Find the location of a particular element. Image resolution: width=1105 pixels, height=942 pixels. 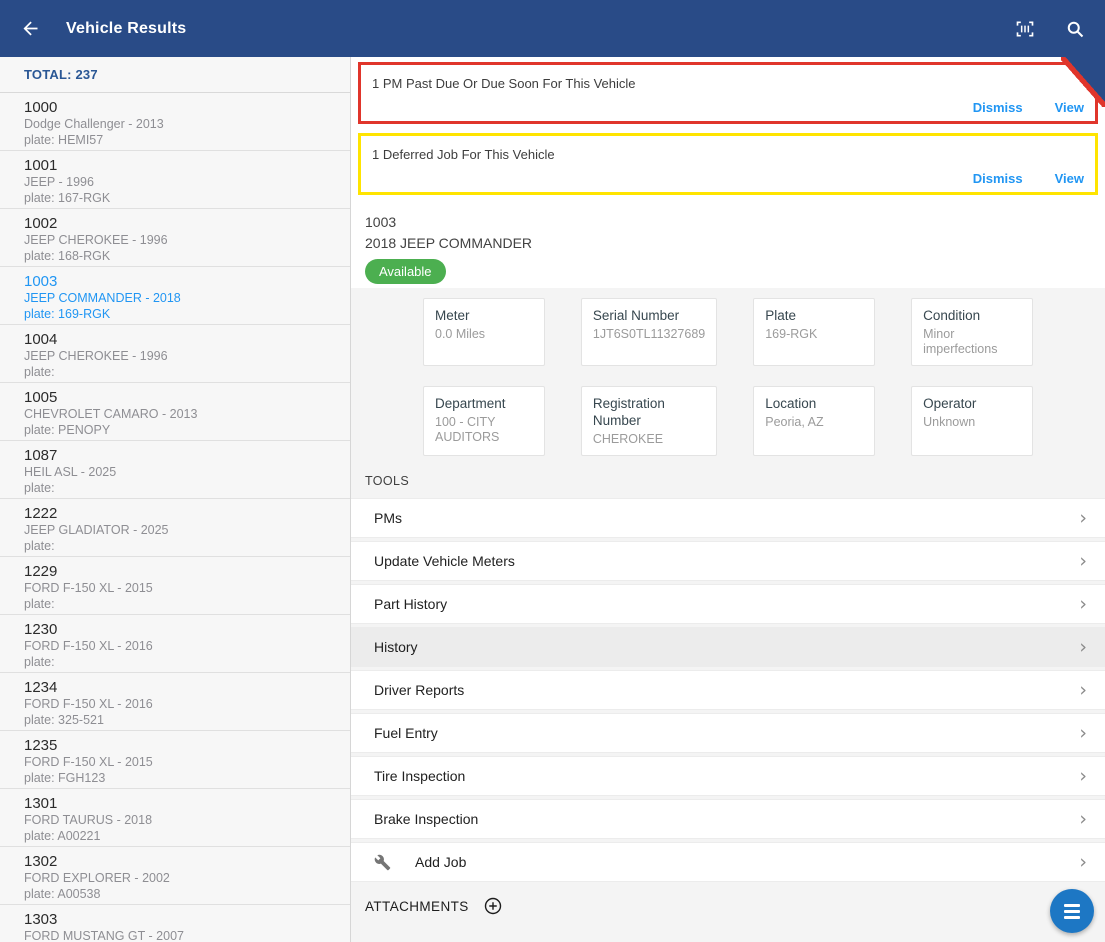

back-arrow-icon is located at coordinates (30, 28).